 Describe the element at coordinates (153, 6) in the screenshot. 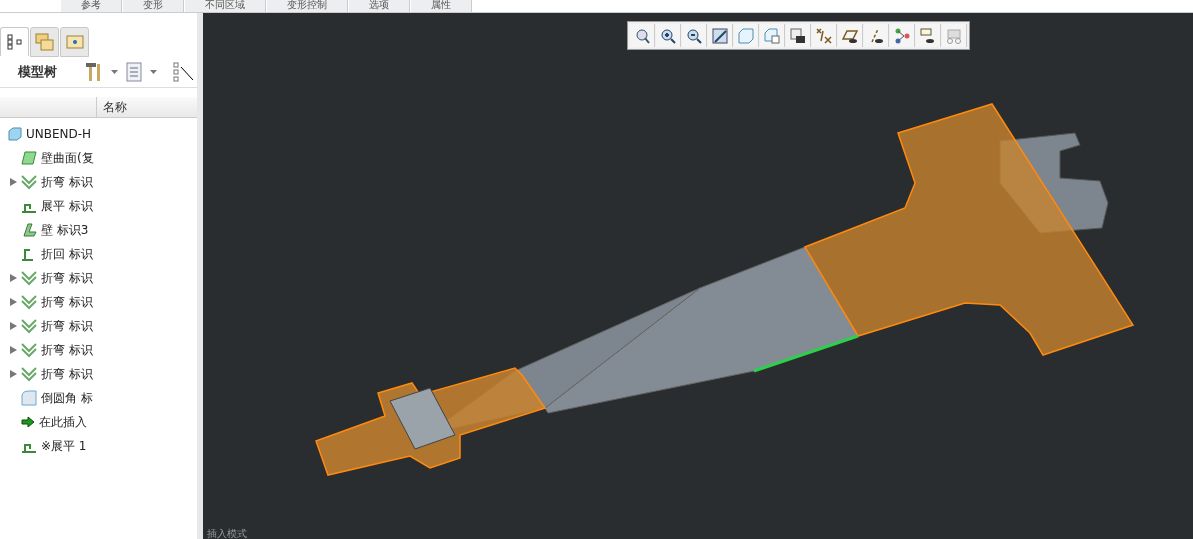

I see `top-tab: 变形` at that location.